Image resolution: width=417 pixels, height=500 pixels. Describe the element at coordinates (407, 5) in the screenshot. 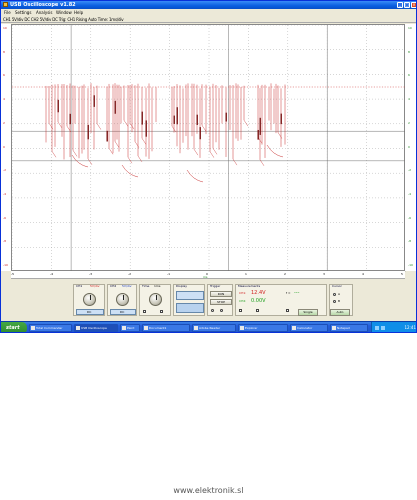

I see `maximize-button: □` at that location.